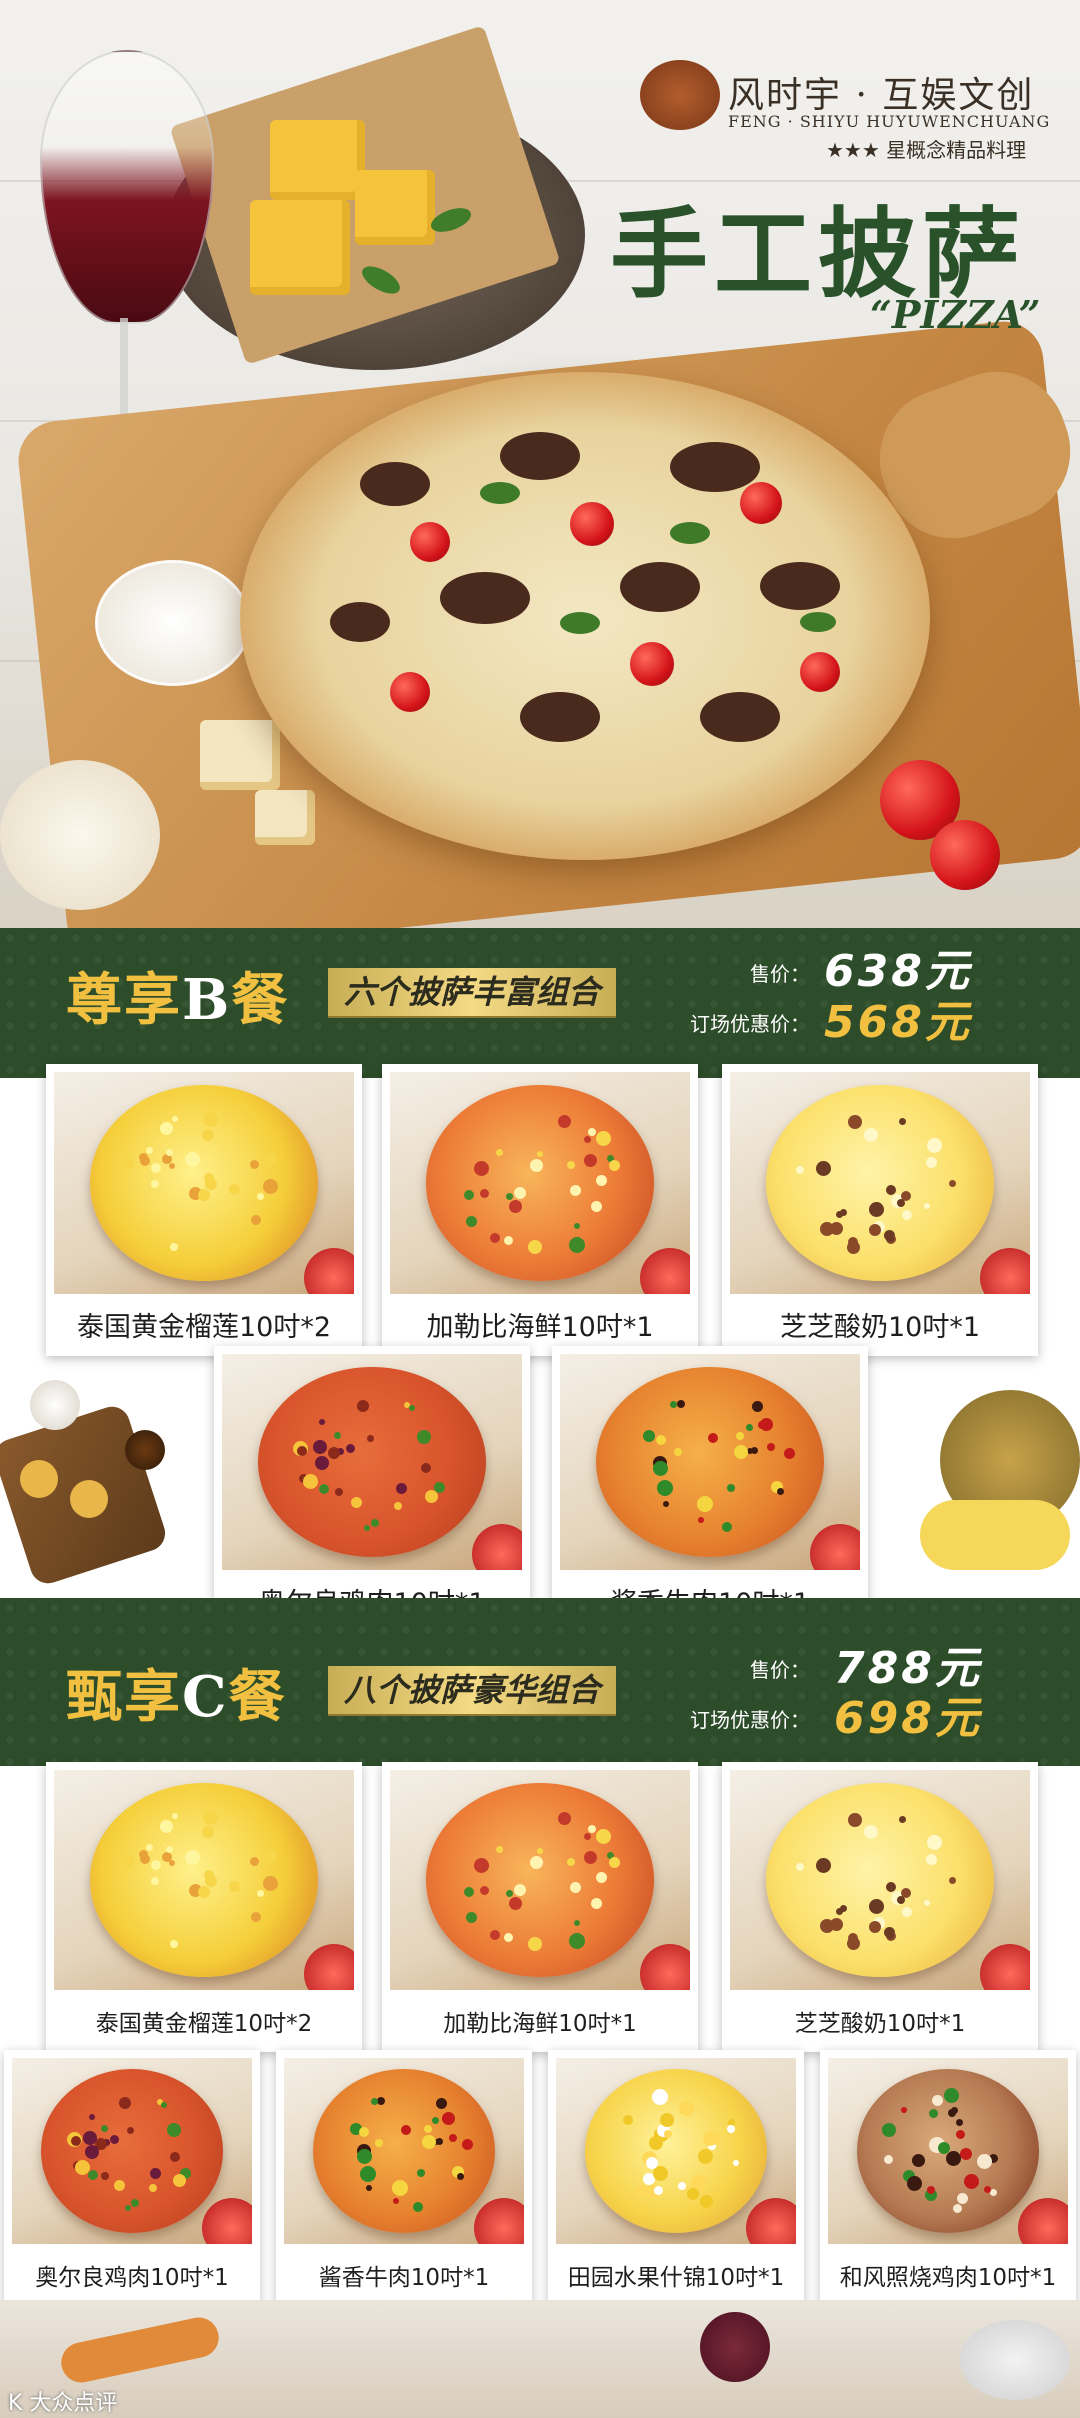 The width and height of the screenshot is (1080, 2418). What do you see at coordinates (300, 247) in the screenshot?
I see `cheese-cube` at bounding box center [300, 247].